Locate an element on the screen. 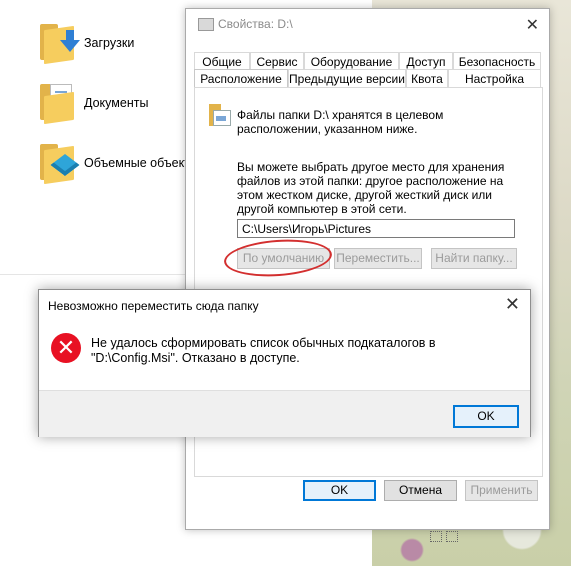  cancel-button: Отмена is located at coordinates (420, 490).